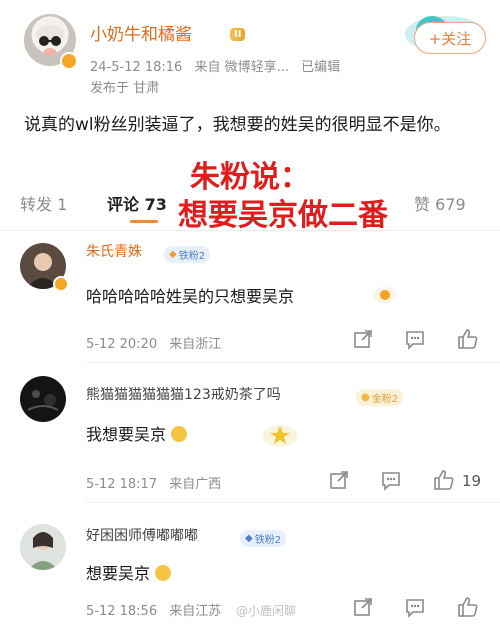 The width and height of the screenshot is (500, 630). I want to click on likes-count: 679, so click(450, 204).